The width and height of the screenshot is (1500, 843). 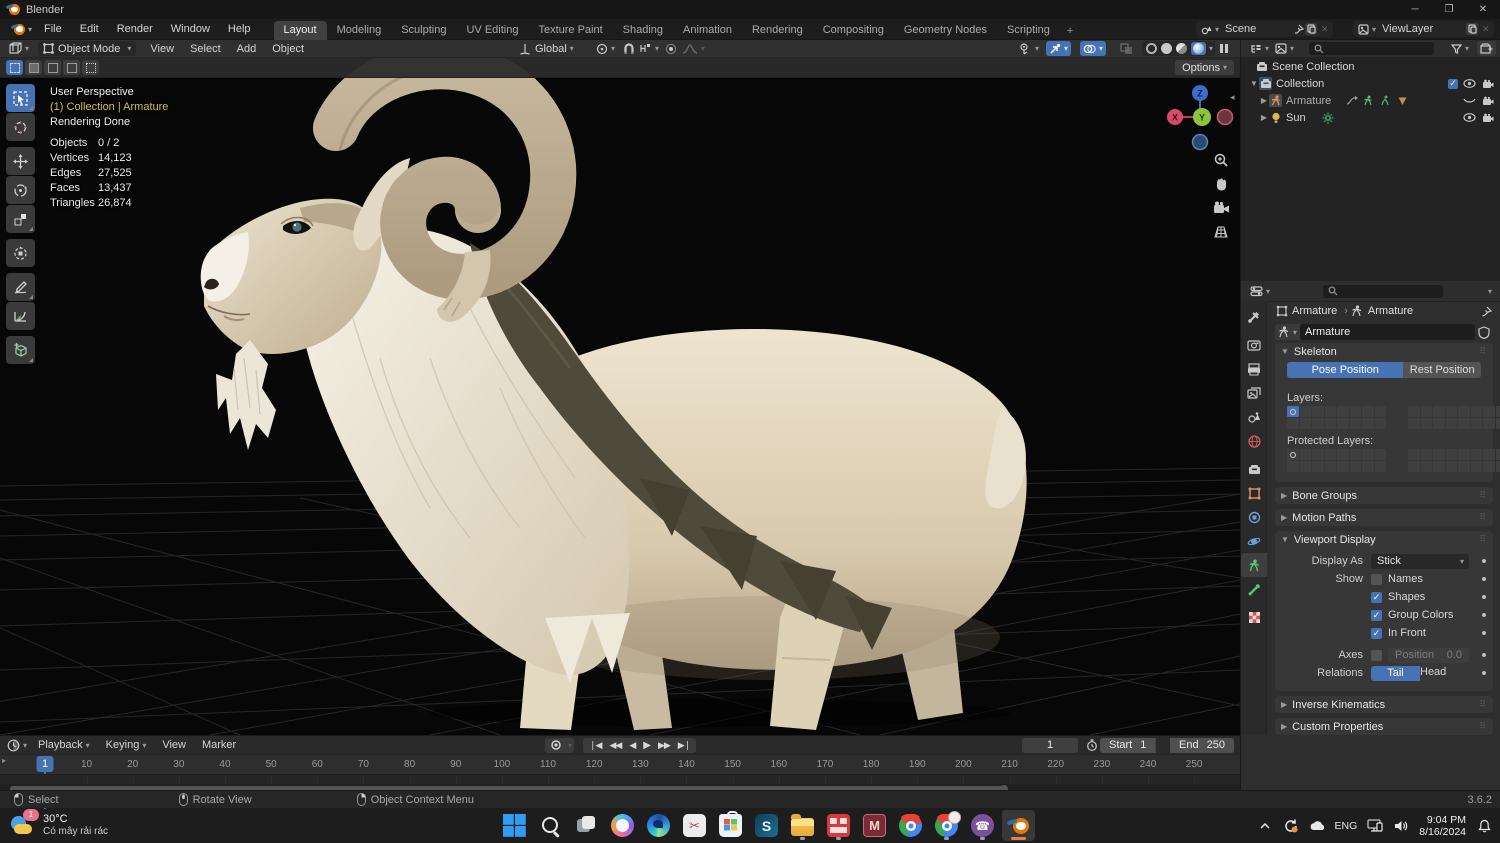 What do you see at coordinates (4, 760) in the screenshot?
I see `timeline-expand-arrow: ▸` at bounding box center [4, 760].